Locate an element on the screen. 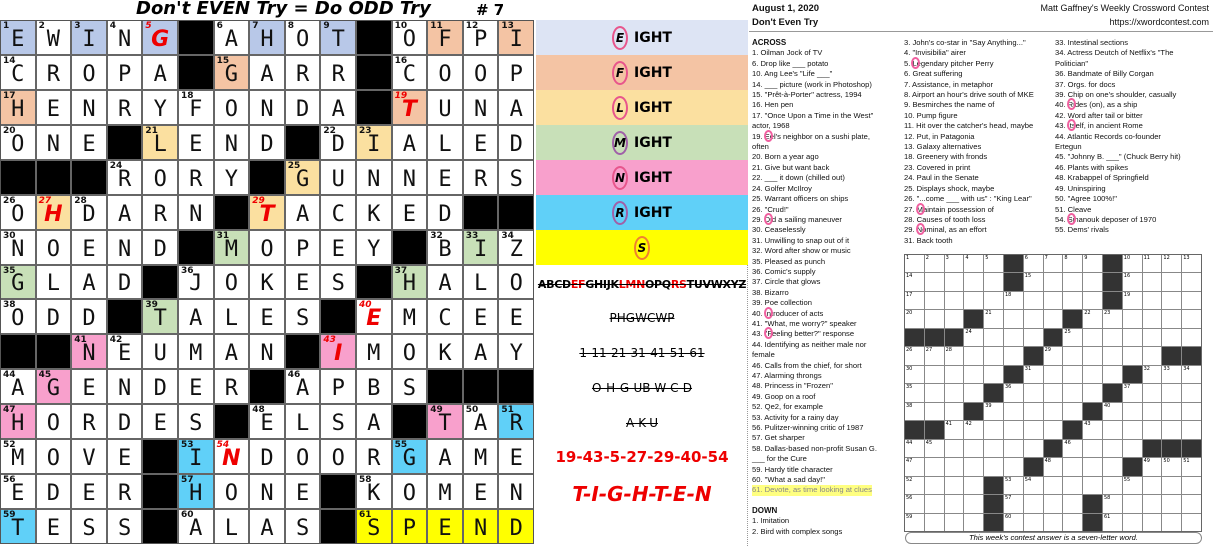 The image size is (1213, 546). grid-cell: 48 E is located at coordinates (267, 422).